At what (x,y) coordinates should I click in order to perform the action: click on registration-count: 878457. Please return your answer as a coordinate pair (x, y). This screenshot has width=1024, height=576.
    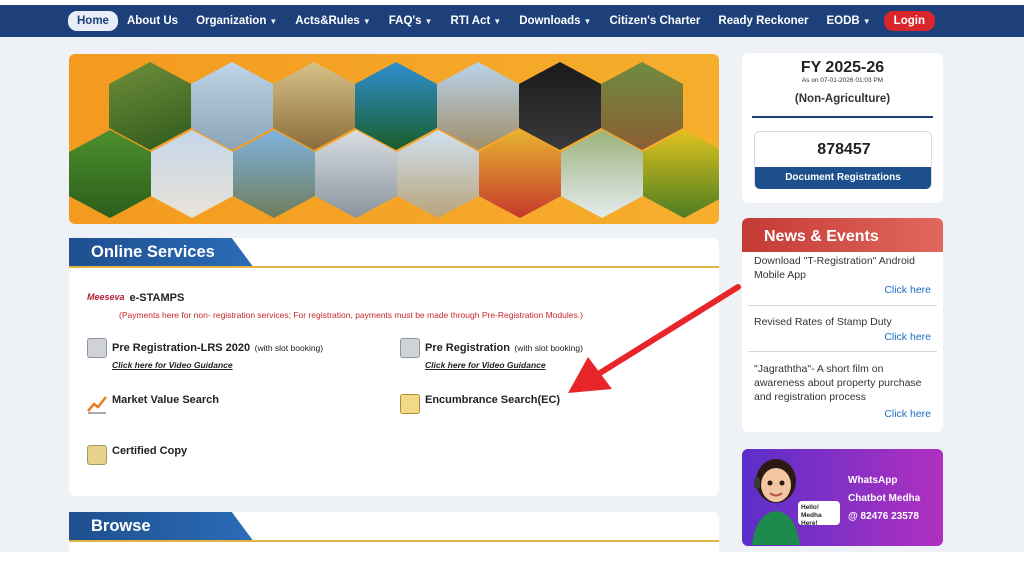
    Looking at the image, I should click on (844, 149).